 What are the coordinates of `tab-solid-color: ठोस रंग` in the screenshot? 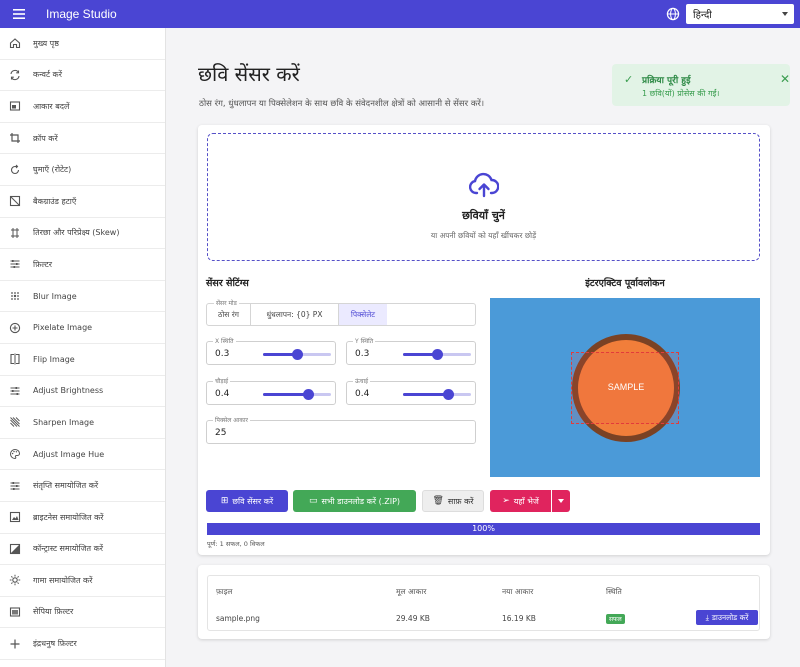 It's located at (229, 314).